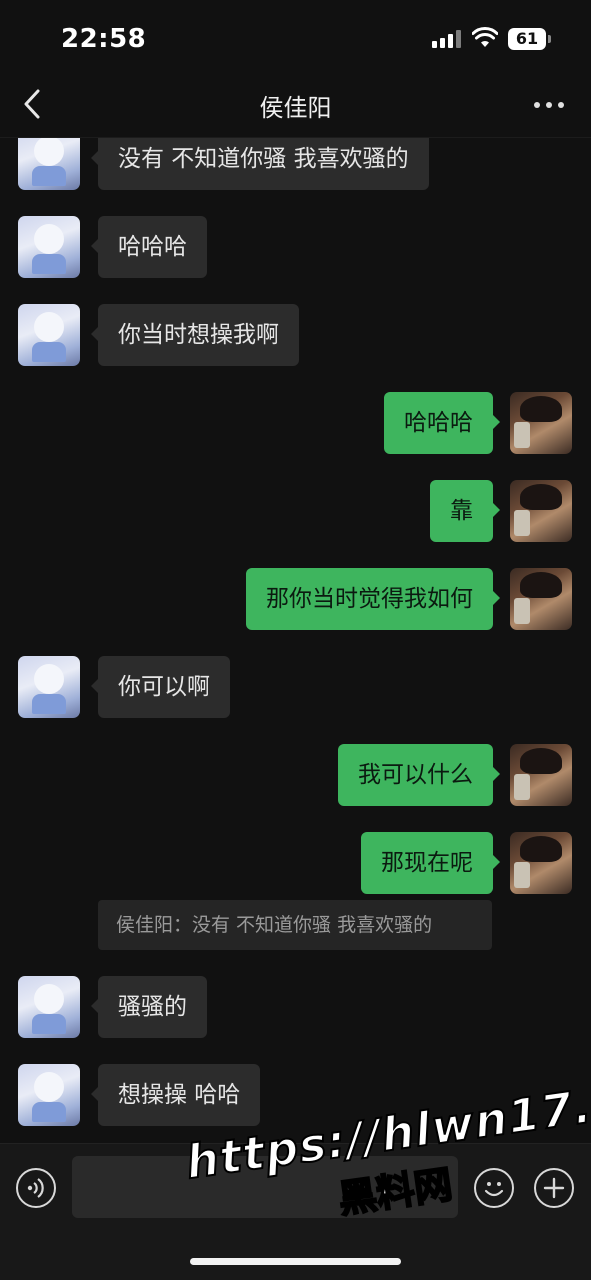 This screenshot has width=591, height=1280. Describe the element at coordinates (260, 164) in the screenshot. I see `incoming-message-bubble: 没有 不知道你骚 我喜欢骚的` at that location.